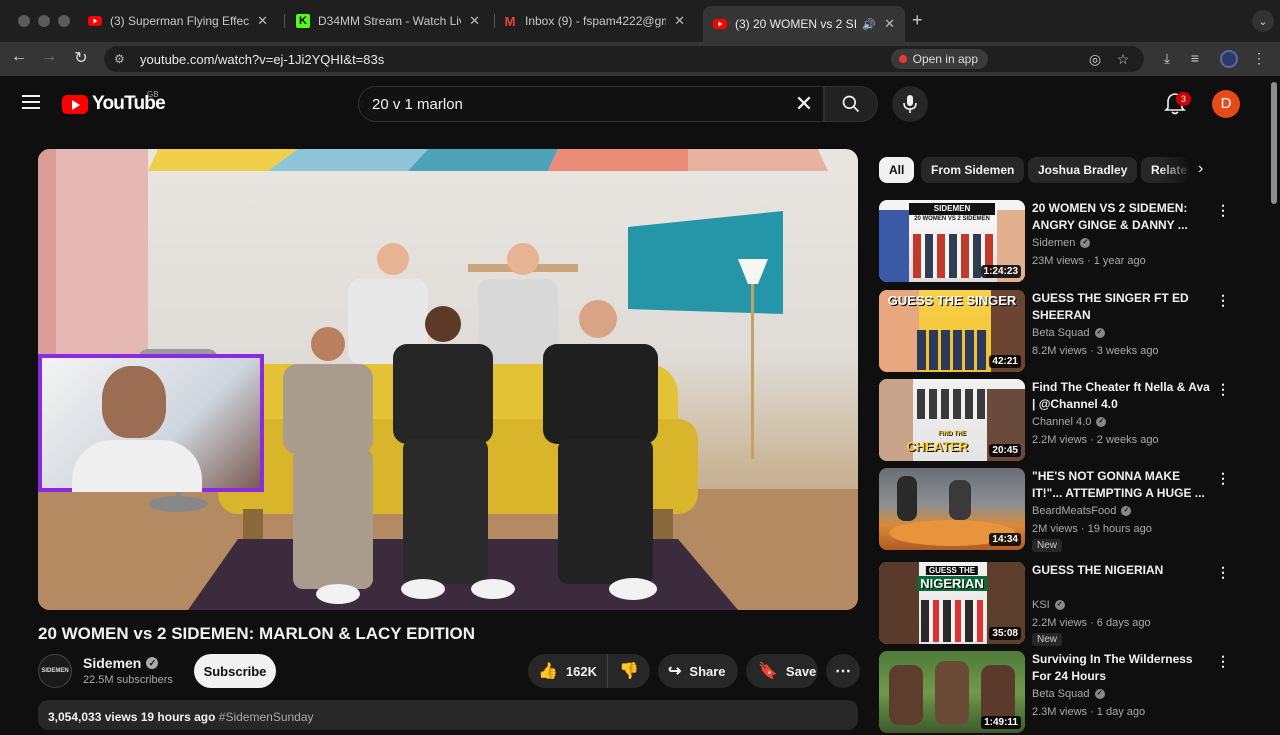  Describe the element at coordinates (31, 102) in the screenshot. I see `menu-icon` at that location.